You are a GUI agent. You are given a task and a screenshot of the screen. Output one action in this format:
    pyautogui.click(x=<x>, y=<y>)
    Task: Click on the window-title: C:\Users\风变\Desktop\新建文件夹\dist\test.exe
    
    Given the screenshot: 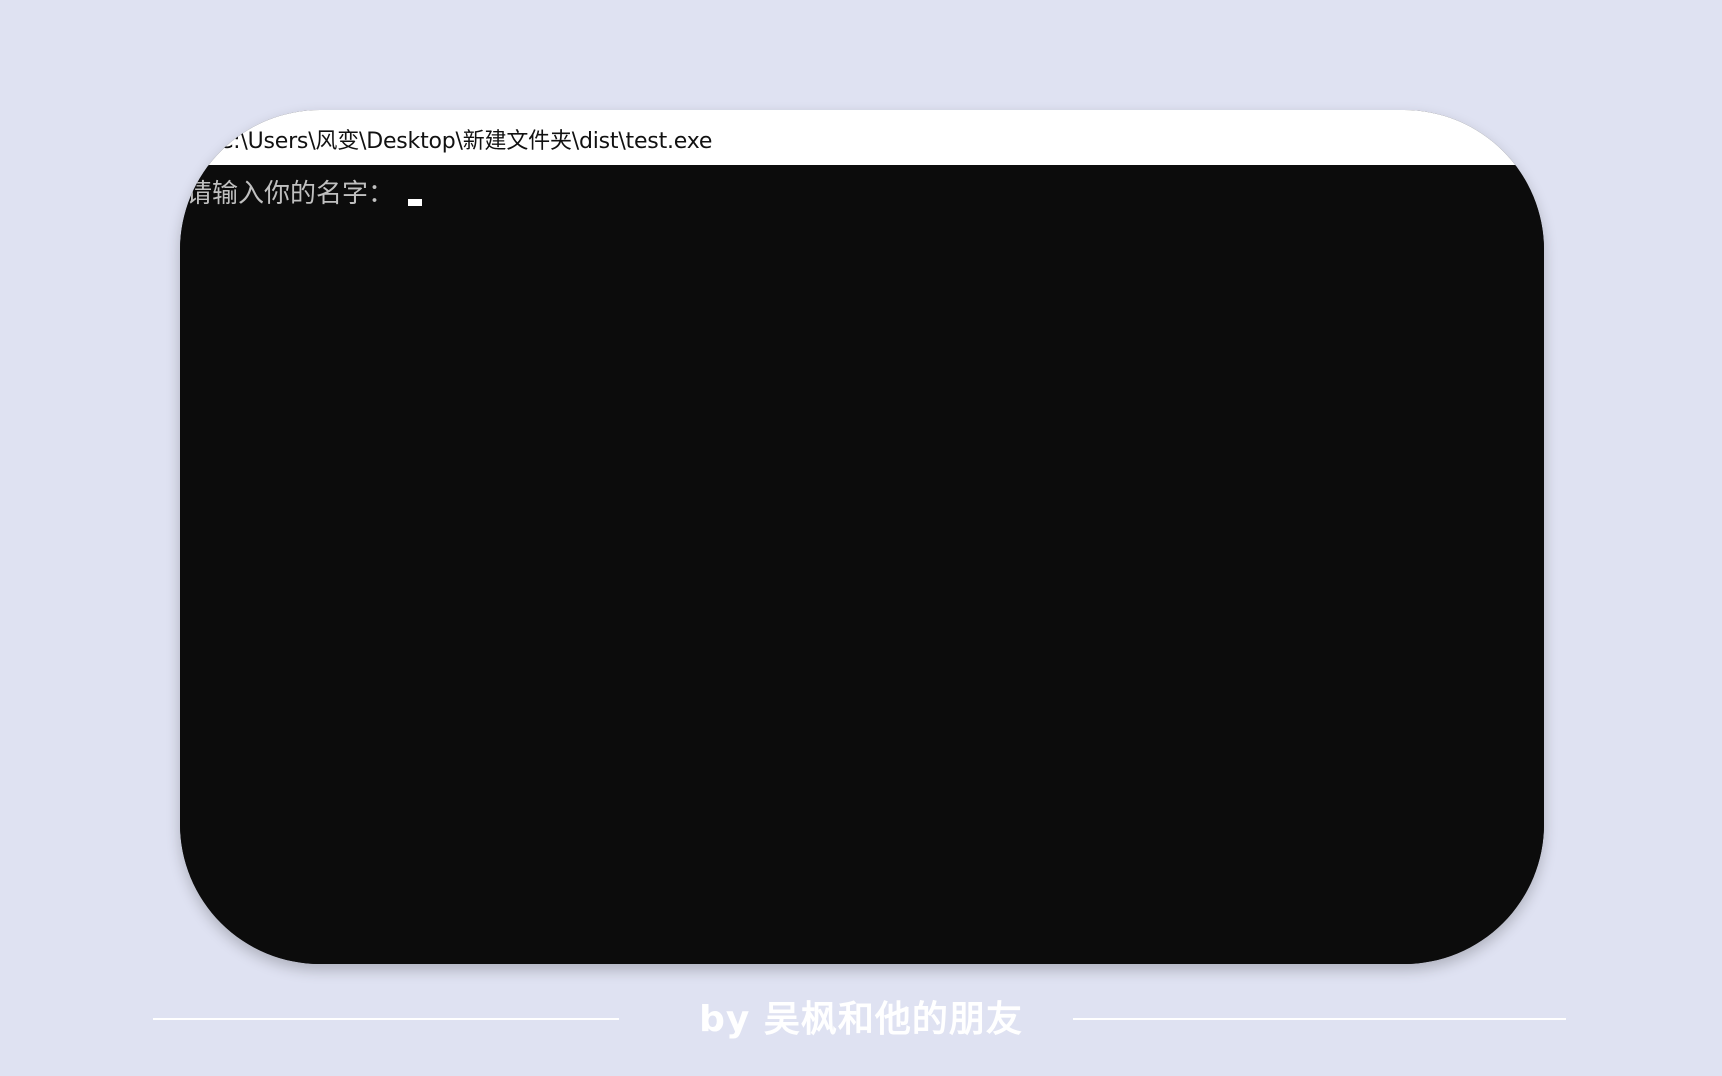 What is the action you would take?
    pyautogui.click(x=465, y=141)
    